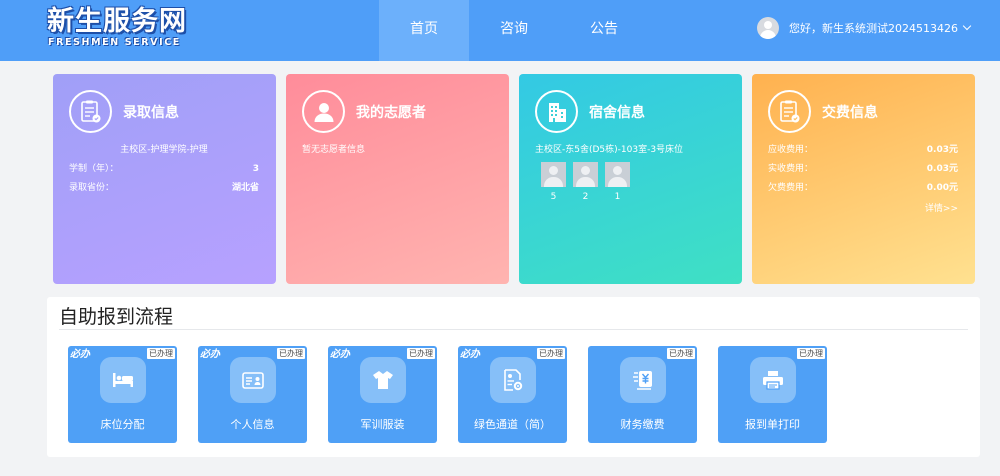 This screenshot has width=1000, height=476. I want to click on volunteer-title: 我的志愿者, so click(391, 112).